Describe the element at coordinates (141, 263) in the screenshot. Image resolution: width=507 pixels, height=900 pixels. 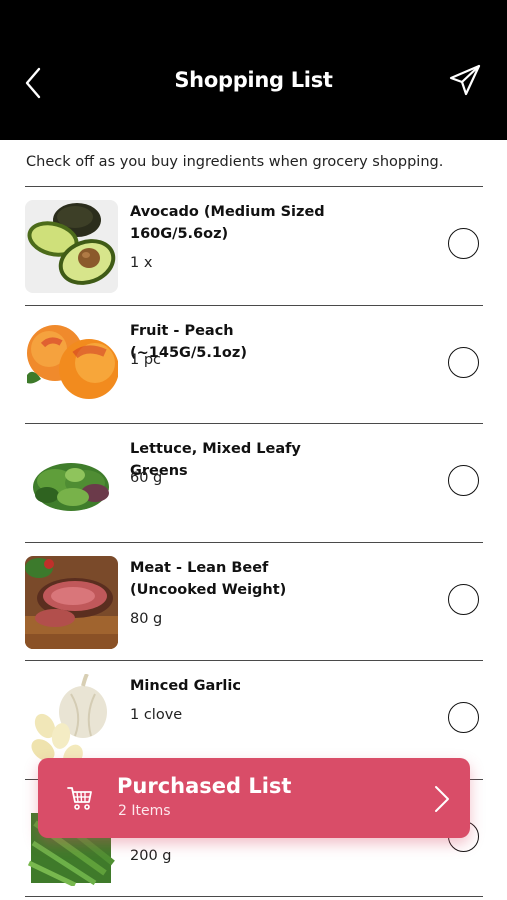
I see `item-quantity: 1 x` at that location.